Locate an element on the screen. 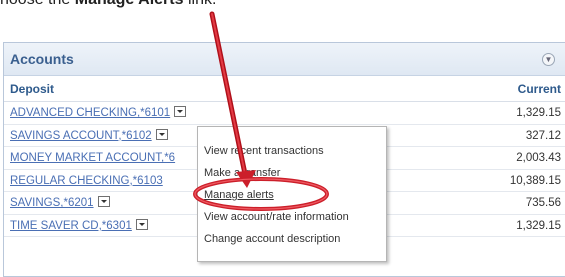 The image size is (565, 277). highlight-ring-inner is located at coordinates (261, 194).